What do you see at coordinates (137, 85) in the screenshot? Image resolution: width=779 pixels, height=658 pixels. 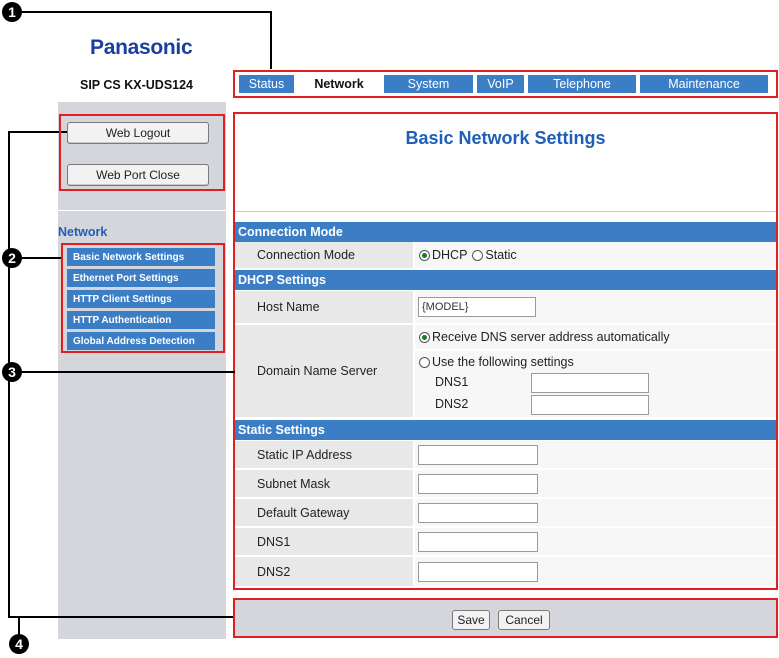 I see `model-name: SIP CS KX-UDS124` at bounding box center [137, 85].